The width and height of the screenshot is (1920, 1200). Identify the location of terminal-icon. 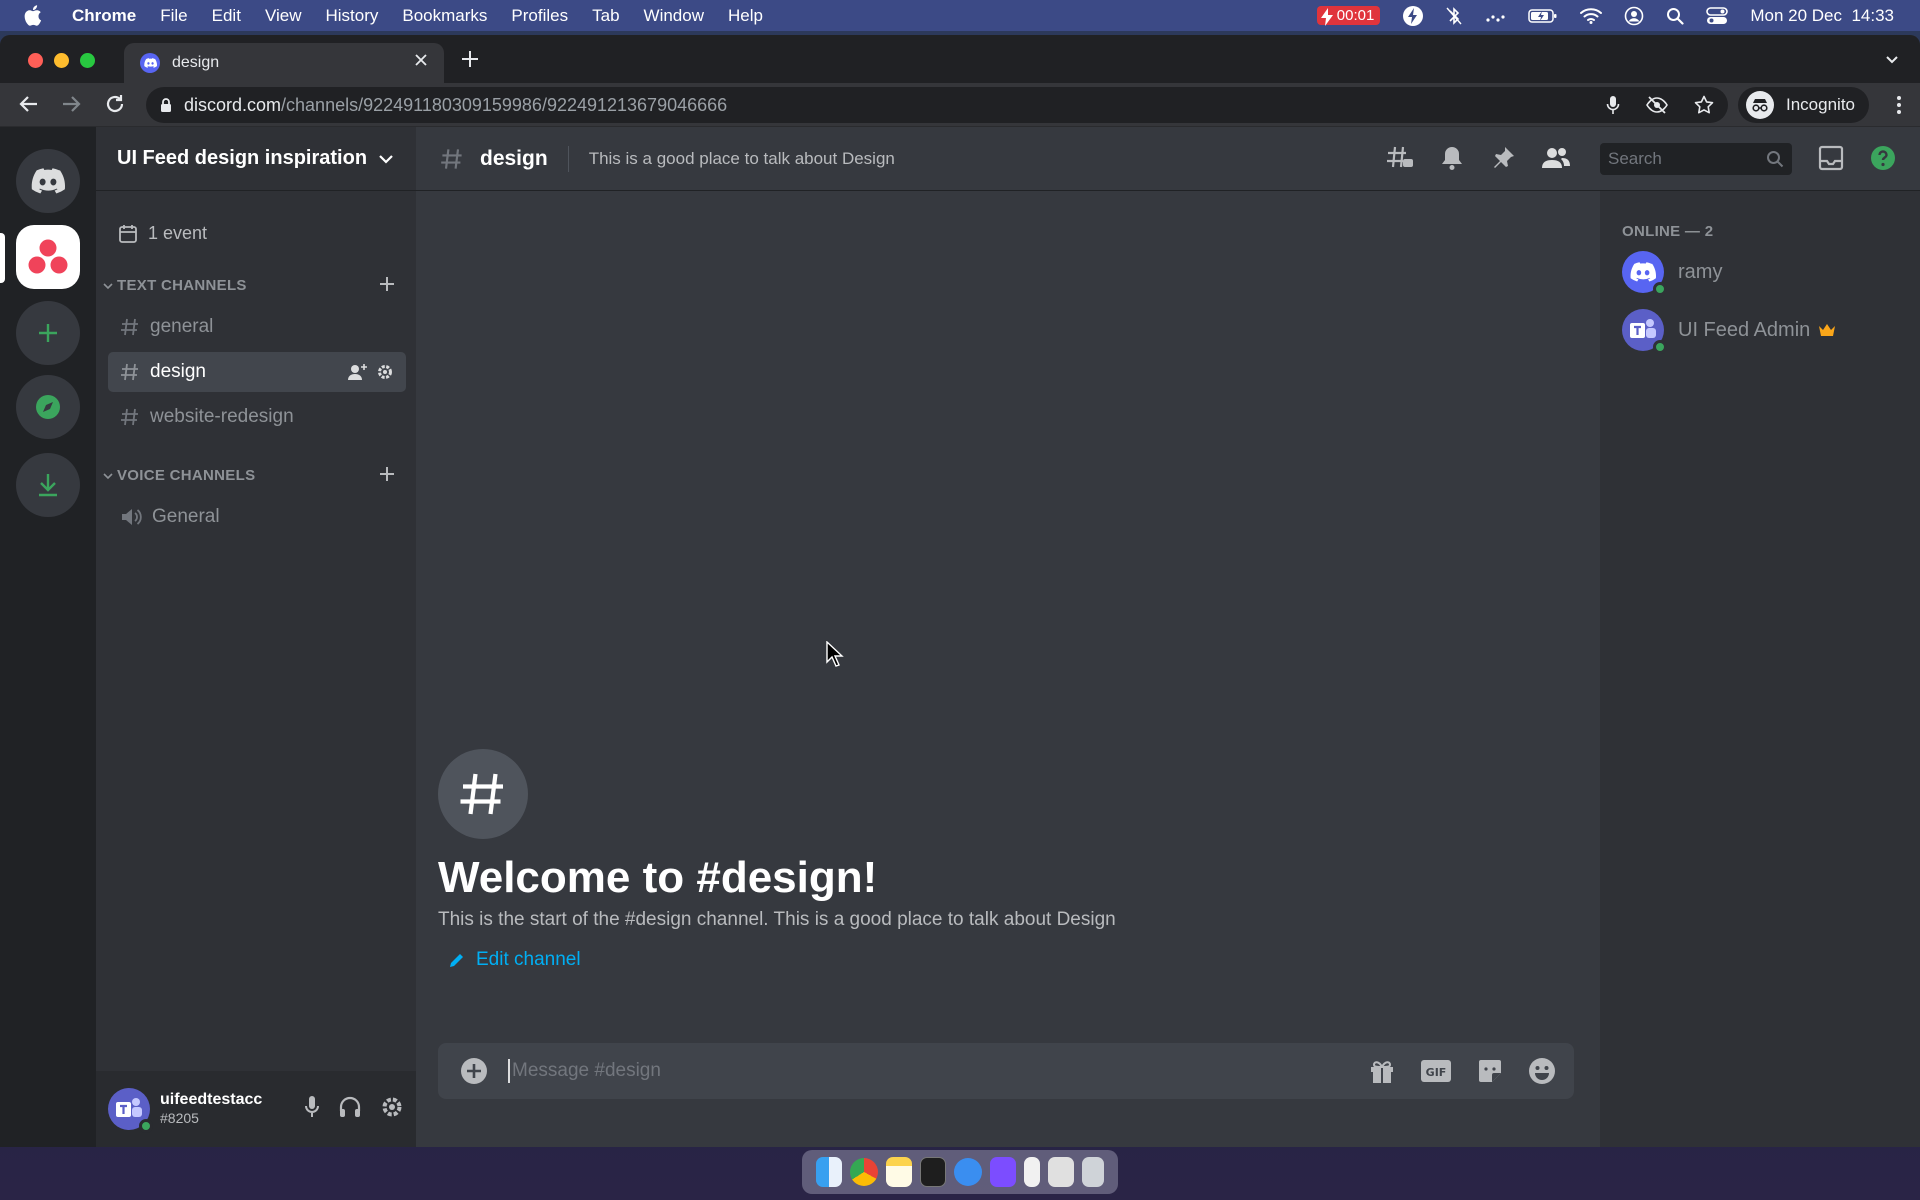
(933, 1172).